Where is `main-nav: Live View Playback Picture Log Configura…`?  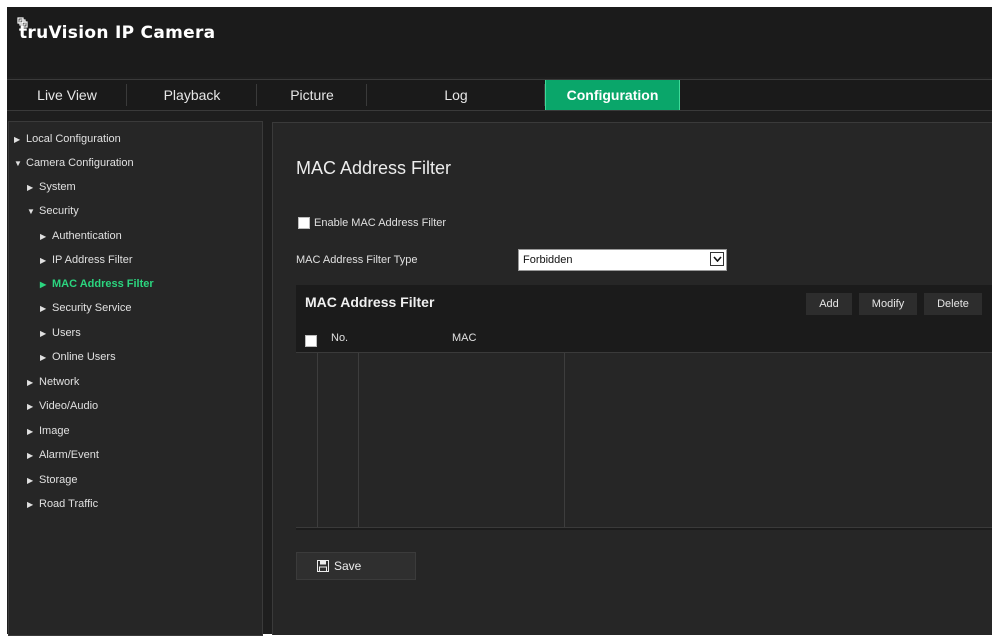 main-nav: Live View Playback Picture Log Configura… is located at coordinates (499, 95).